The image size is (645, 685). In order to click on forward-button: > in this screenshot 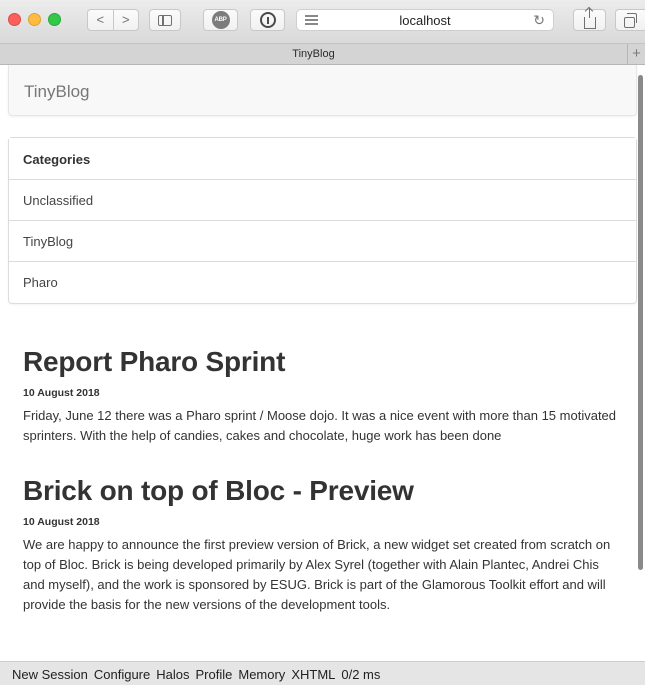, I will do `click(126, 20)`.